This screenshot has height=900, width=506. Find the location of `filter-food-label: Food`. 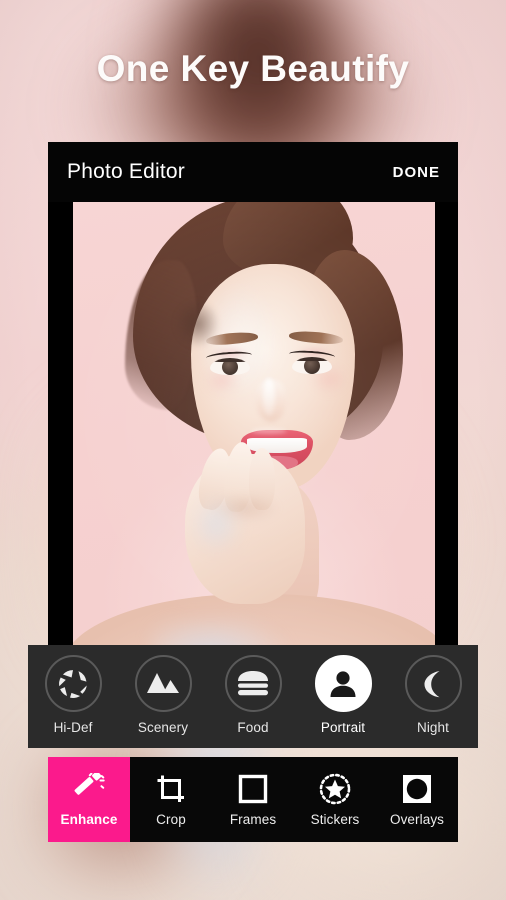

filter-food-label: Food is located at coordinates (253, 727).